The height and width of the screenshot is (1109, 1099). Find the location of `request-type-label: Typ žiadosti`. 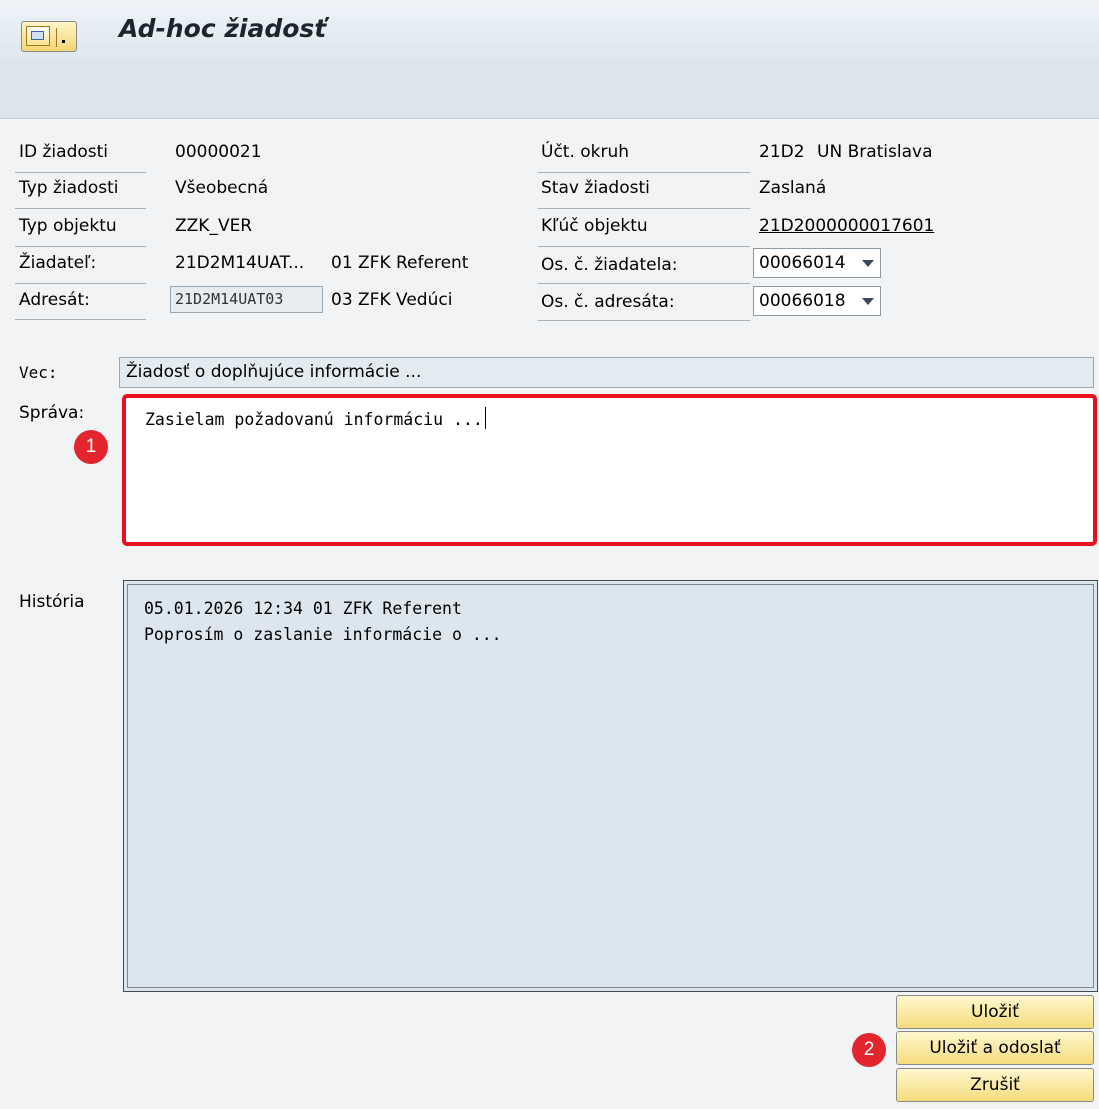

request-type-label: Typ žiadosti is located at coordinates (69, 188).